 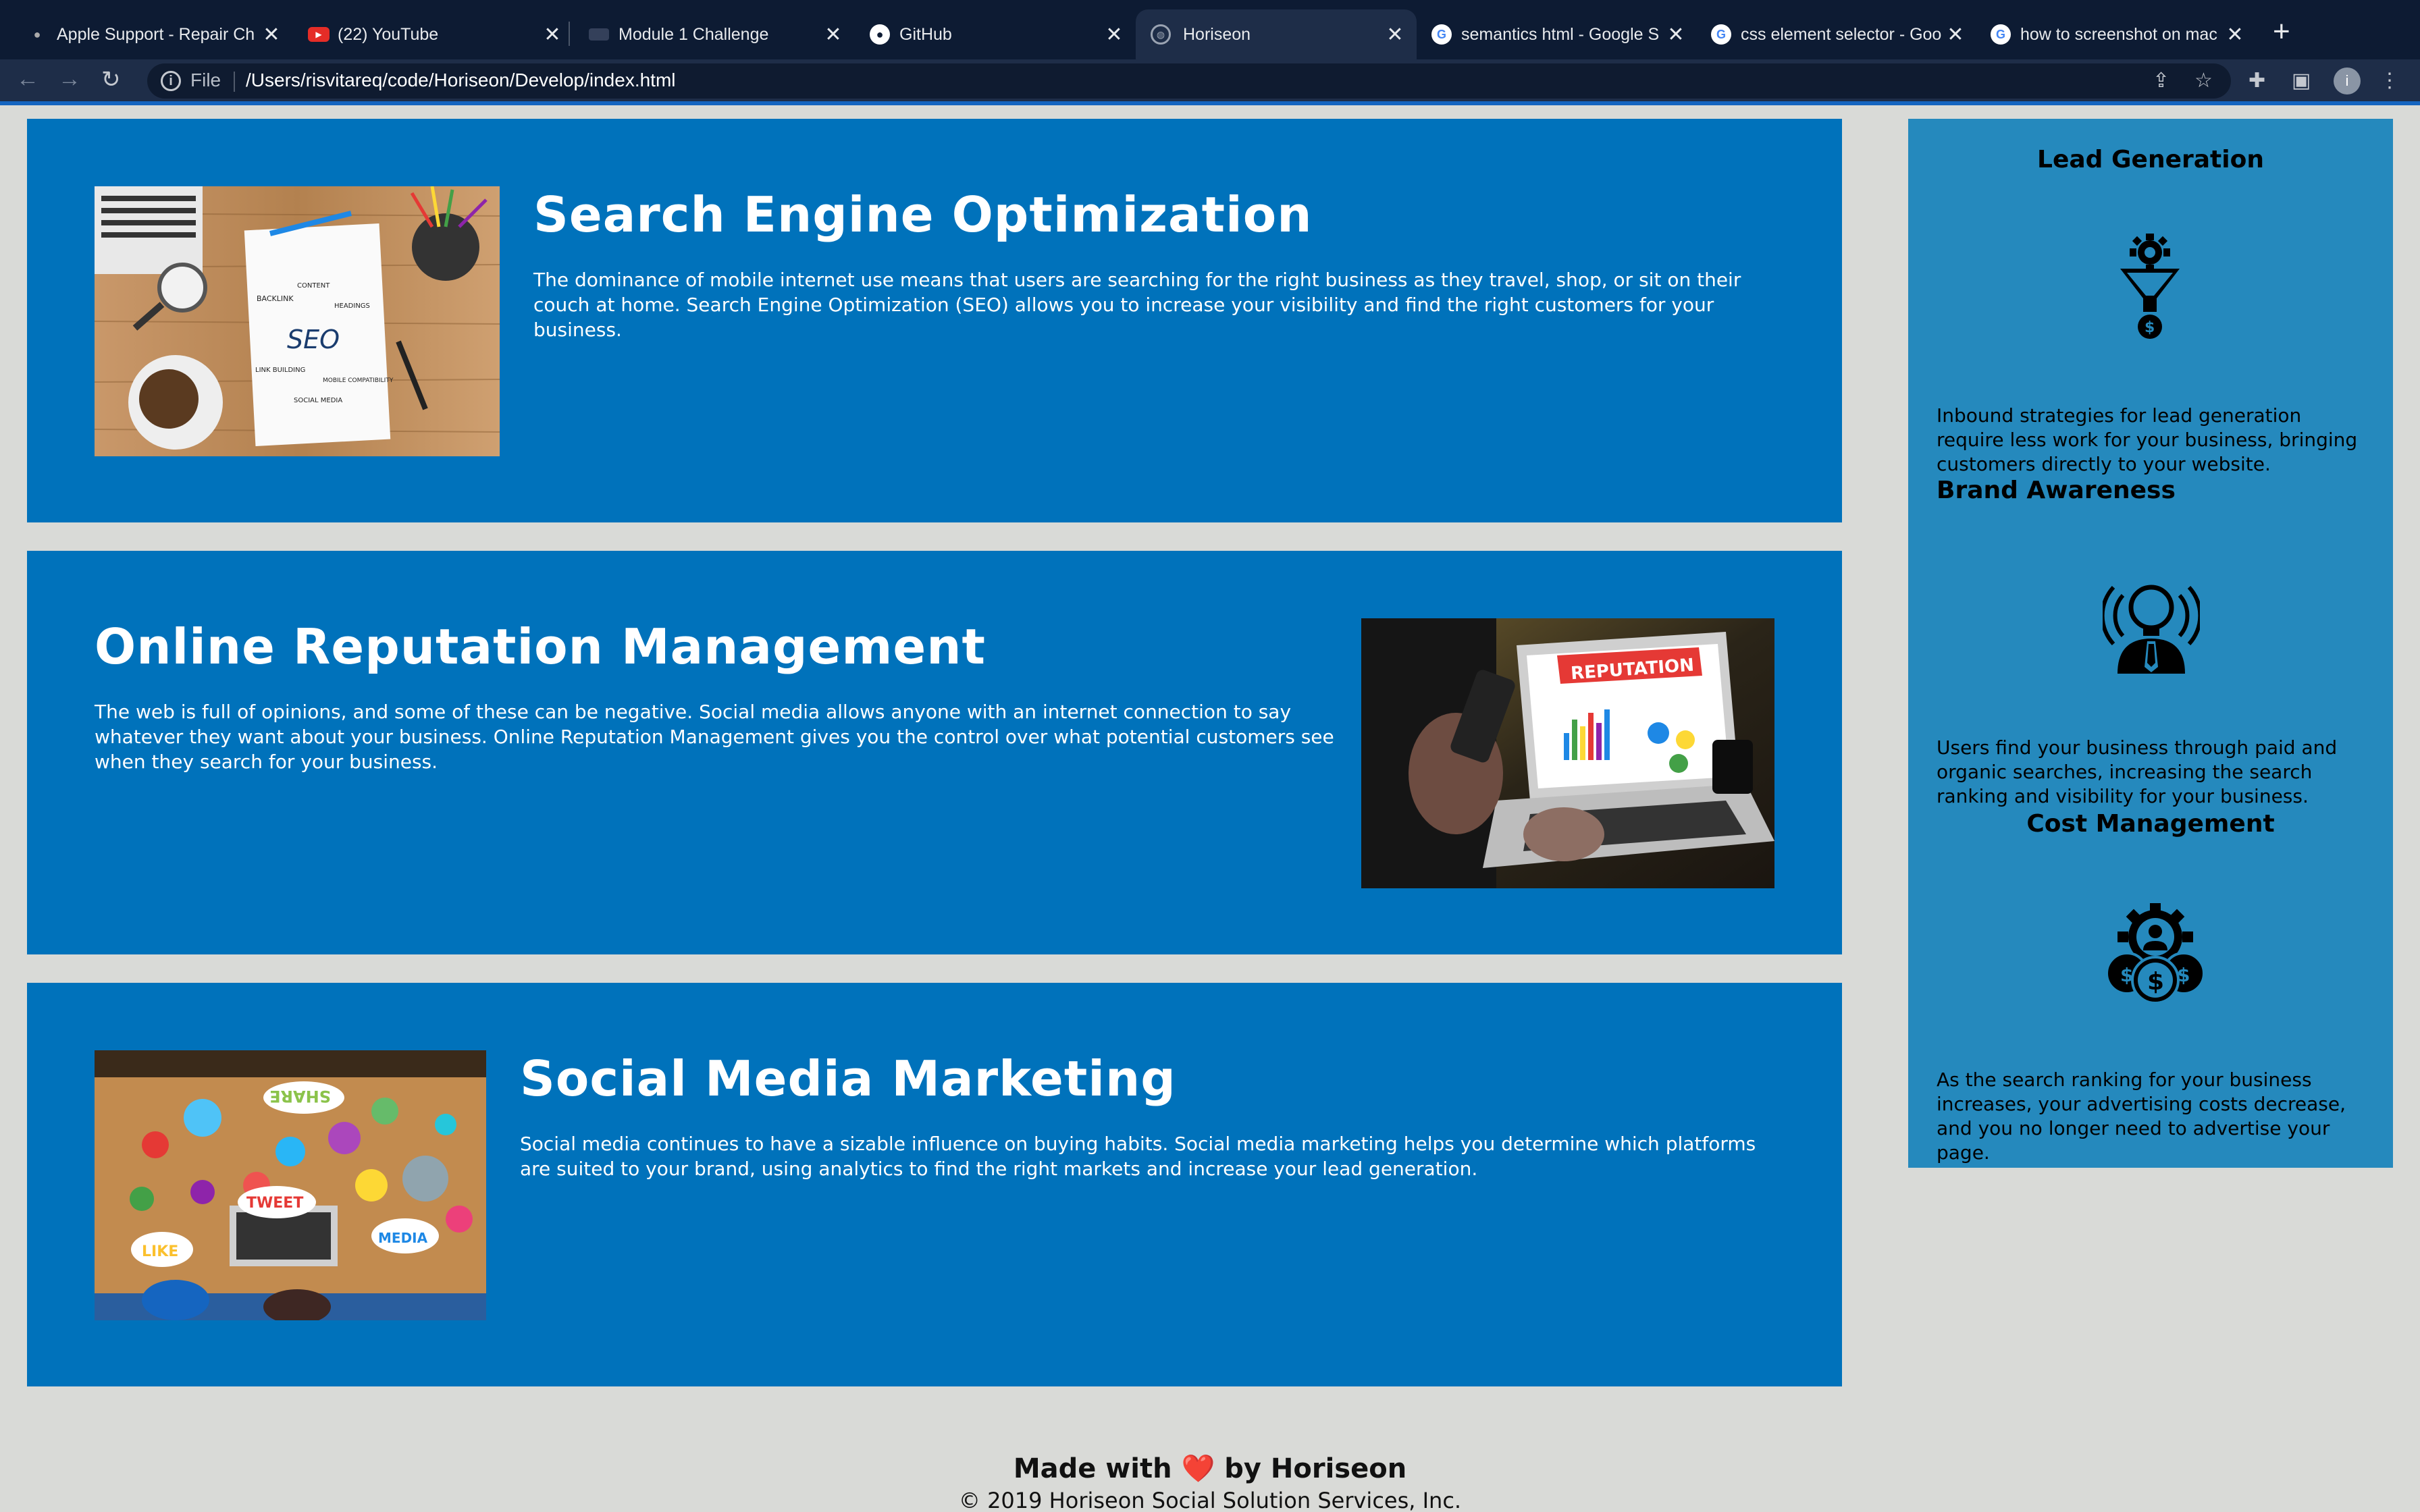 What do you see at coordinates (318, 400) in the screenshot?
I see `seo-image-label: SOCIAL MEDIA` at bounding box center [318, 400].